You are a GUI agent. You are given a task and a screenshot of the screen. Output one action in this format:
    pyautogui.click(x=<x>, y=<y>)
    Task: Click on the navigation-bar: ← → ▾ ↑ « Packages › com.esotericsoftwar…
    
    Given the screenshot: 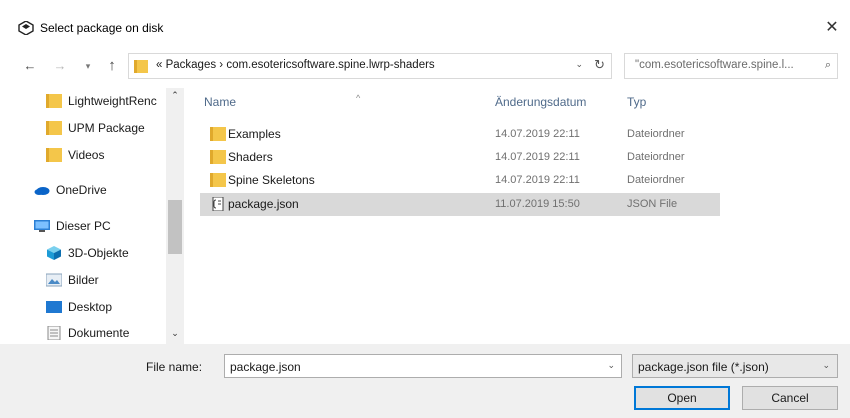 What is the action you would take?
    pyautogui.click(x=425, y=67)
    